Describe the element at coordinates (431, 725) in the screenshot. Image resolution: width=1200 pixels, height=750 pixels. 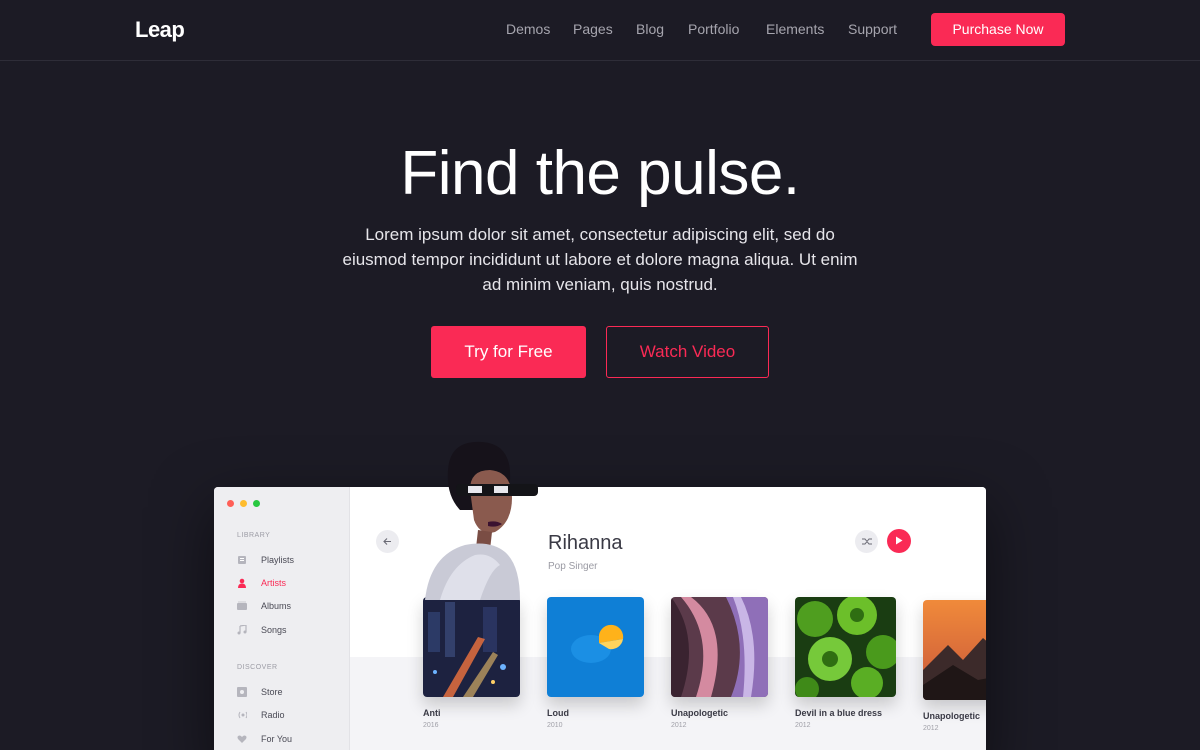
I see `album-year: 2016` at that location.